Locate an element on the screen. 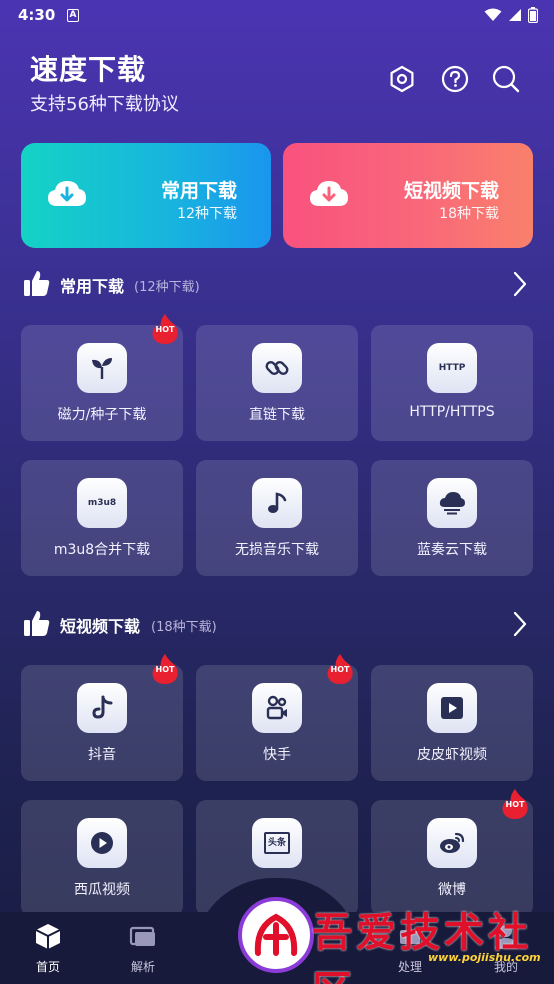  section-count: (12种下载) is located at coordinates (167, 287).